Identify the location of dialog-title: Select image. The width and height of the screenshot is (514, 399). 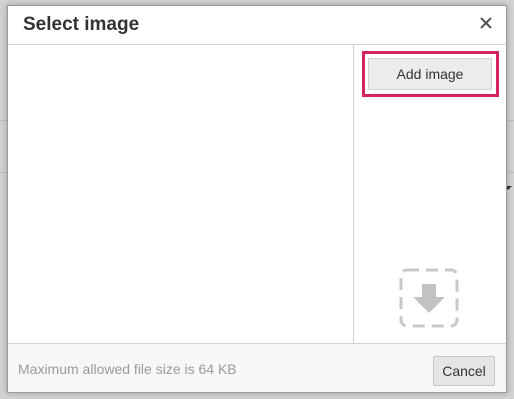
(81, 24).